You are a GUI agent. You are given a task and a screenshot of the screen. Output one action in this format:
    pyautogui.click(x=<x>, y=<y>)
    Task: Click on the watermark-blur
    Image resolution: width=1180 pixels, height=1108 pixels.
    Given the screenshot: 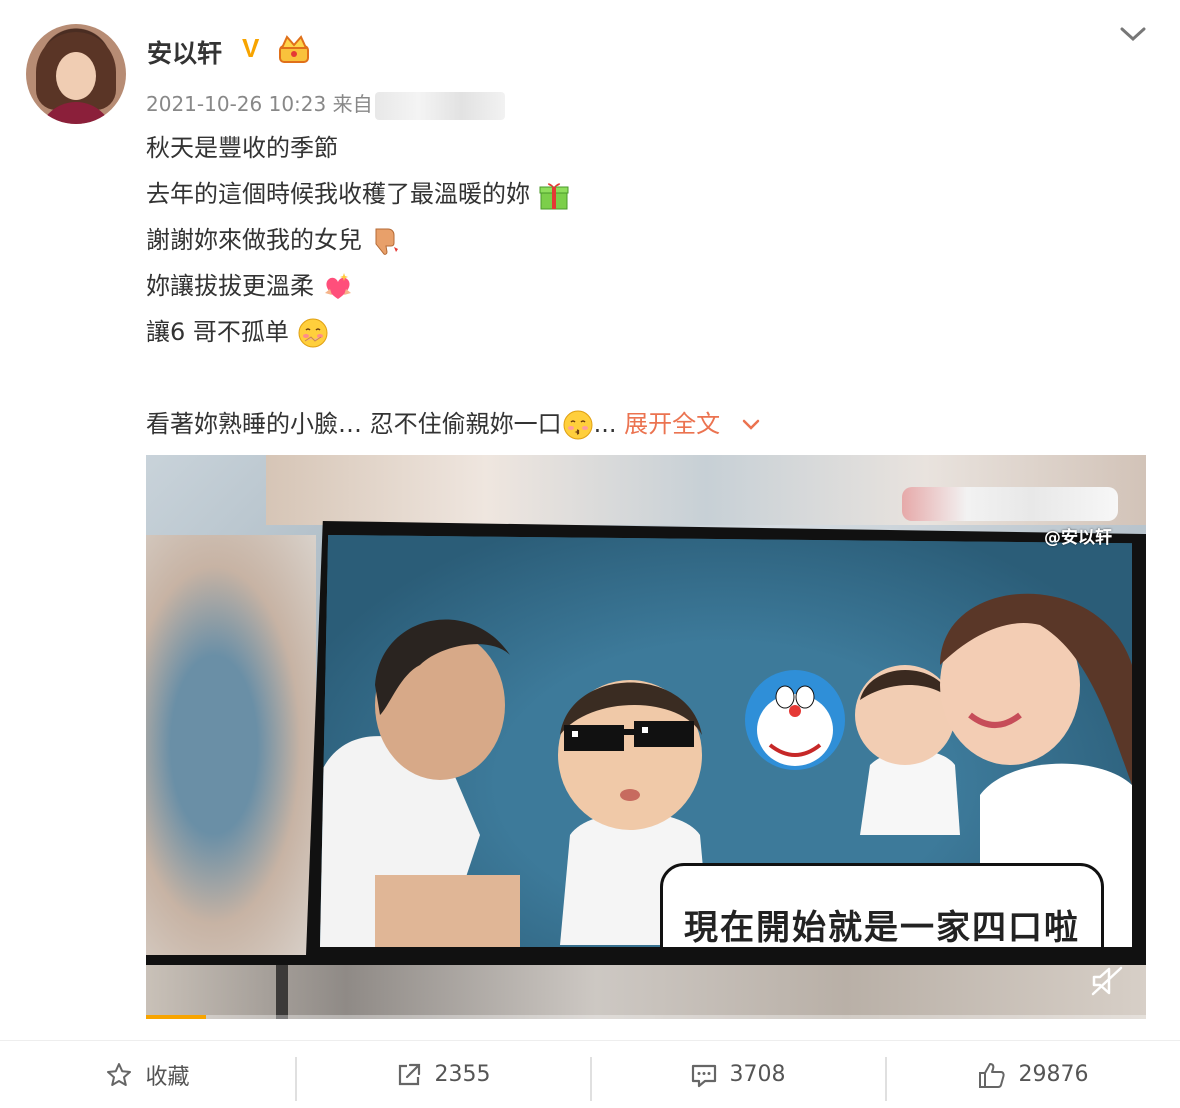 What is the action you would take?
    pyautogui.click(x=1010, y=504)
    